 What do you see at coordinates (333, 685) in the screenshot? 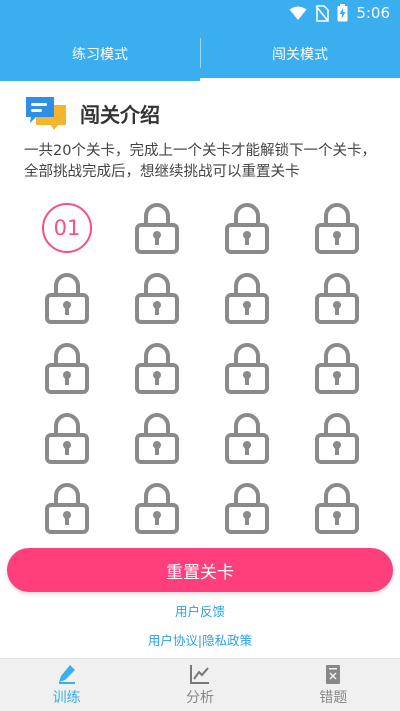
I see `nav-item-mistakes: 错题` at bounding box center [333, 685].